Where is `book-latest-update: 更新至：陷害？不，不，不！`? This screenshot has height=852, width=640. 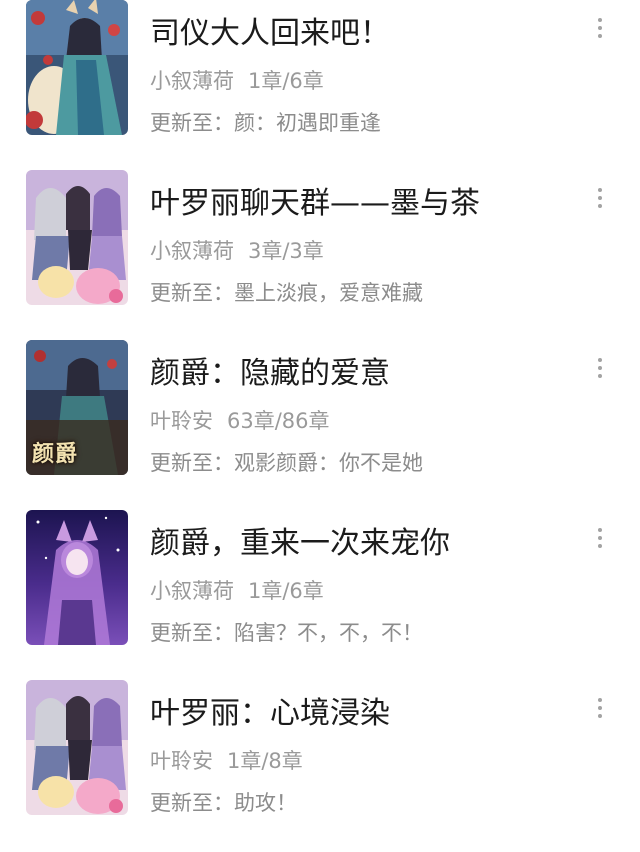 book-latest-update: 更新至：陷害？不，不，不！ is located at coordinates (286, 633).